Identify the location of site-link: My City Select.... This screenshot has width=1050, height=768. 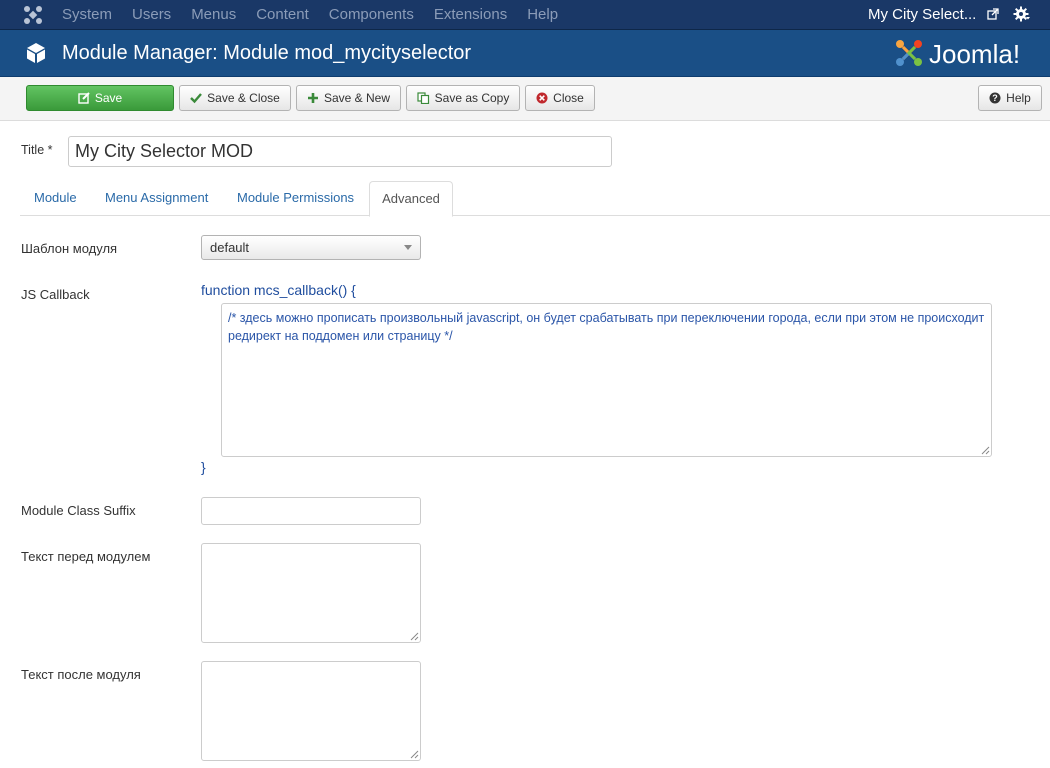
(933, 15).